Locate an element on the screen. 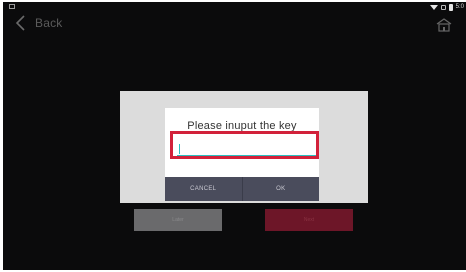 The width and height of the screenshot is (466, 272). home-icon is located at coordinates (444, 25).